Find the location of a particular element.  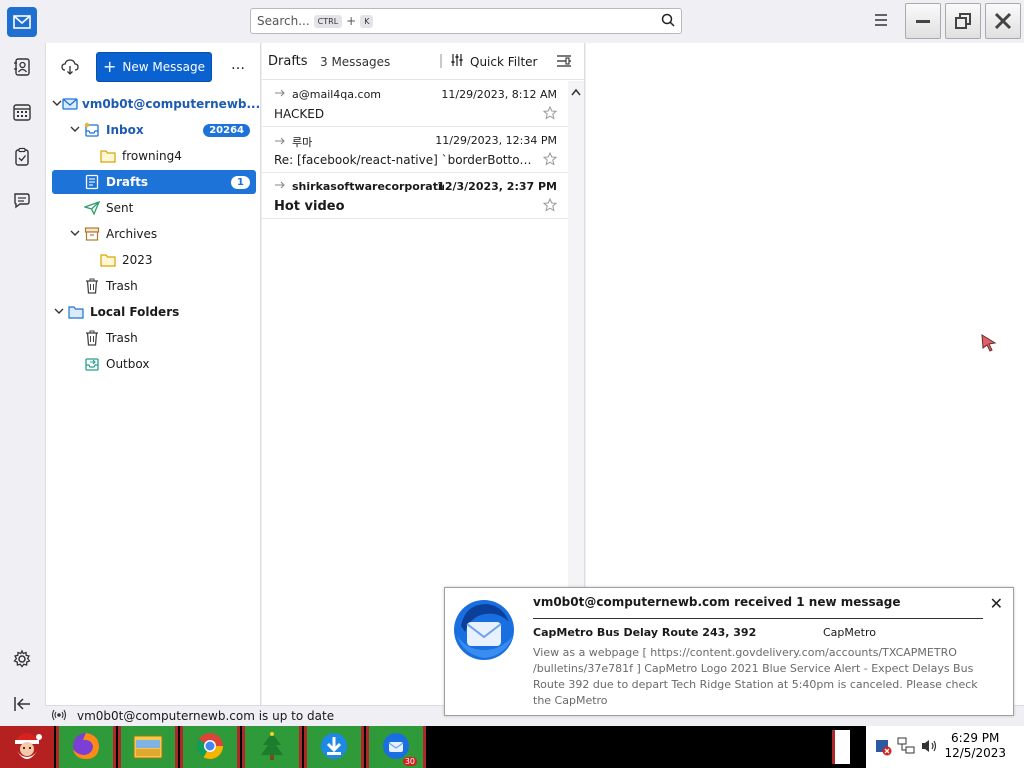

restore-button is located at coordinates (963, 21).